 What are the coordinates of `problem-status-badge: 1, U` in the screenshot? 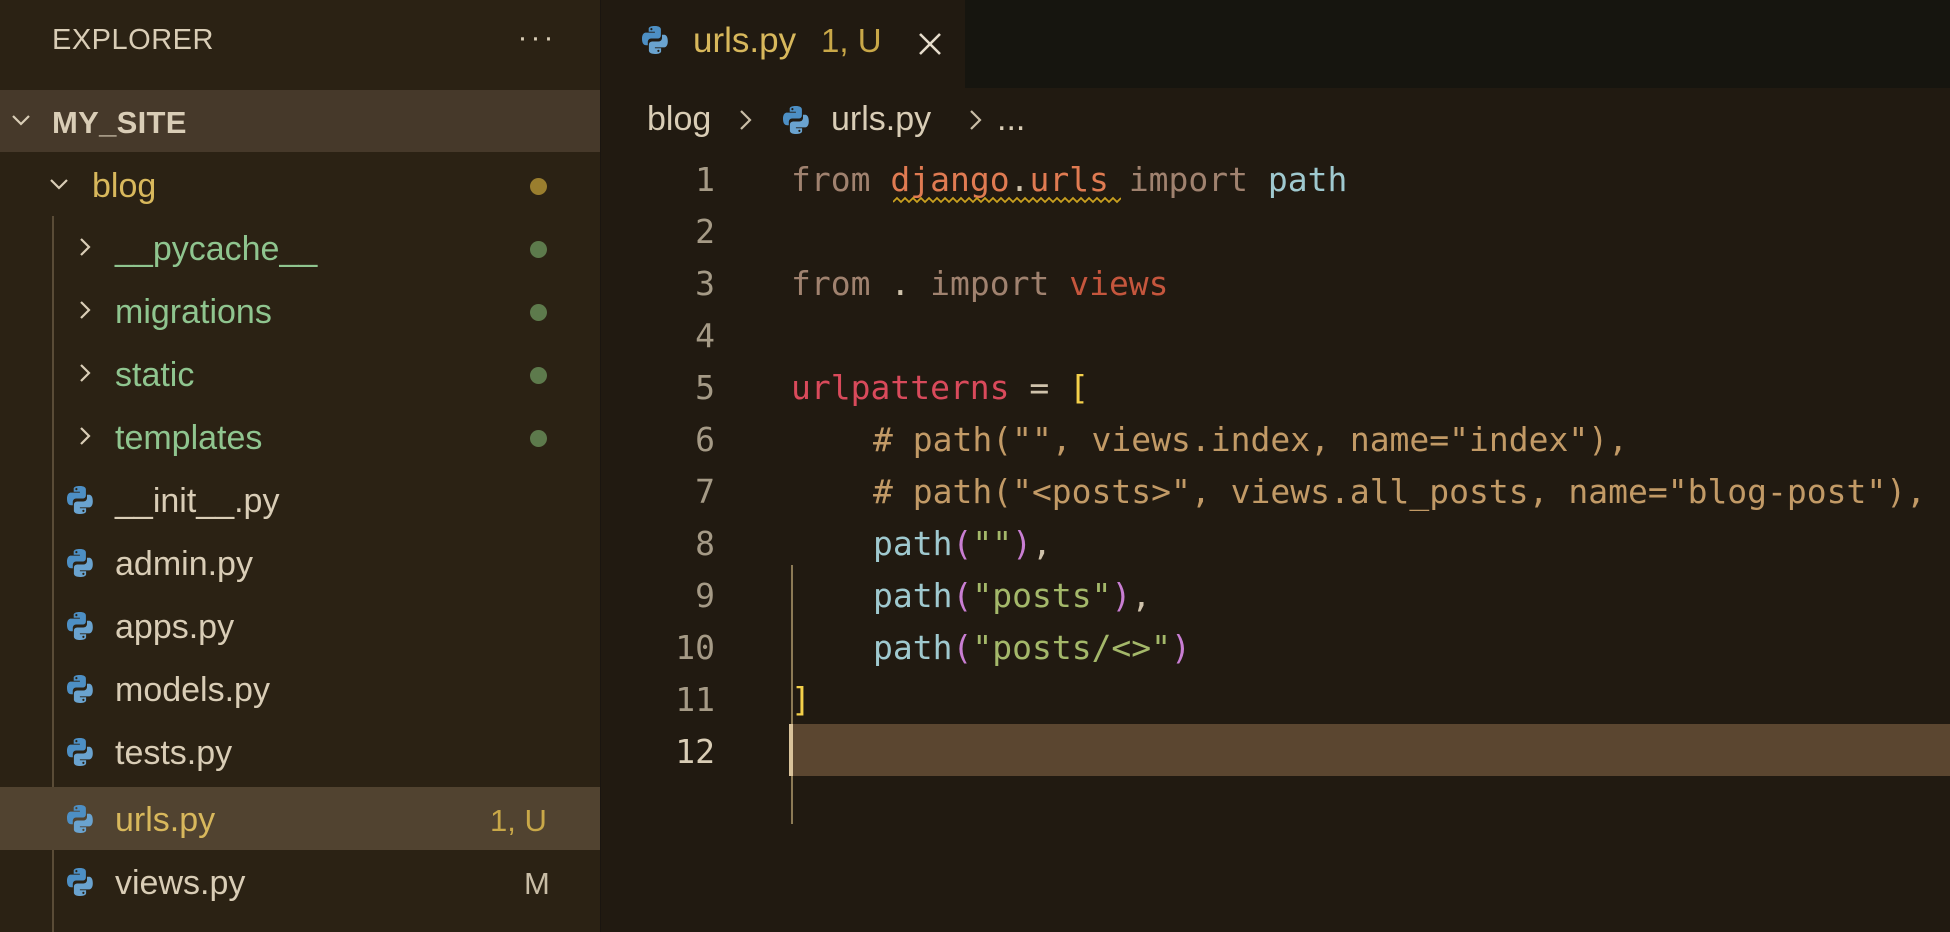 It's located at (518, 820).